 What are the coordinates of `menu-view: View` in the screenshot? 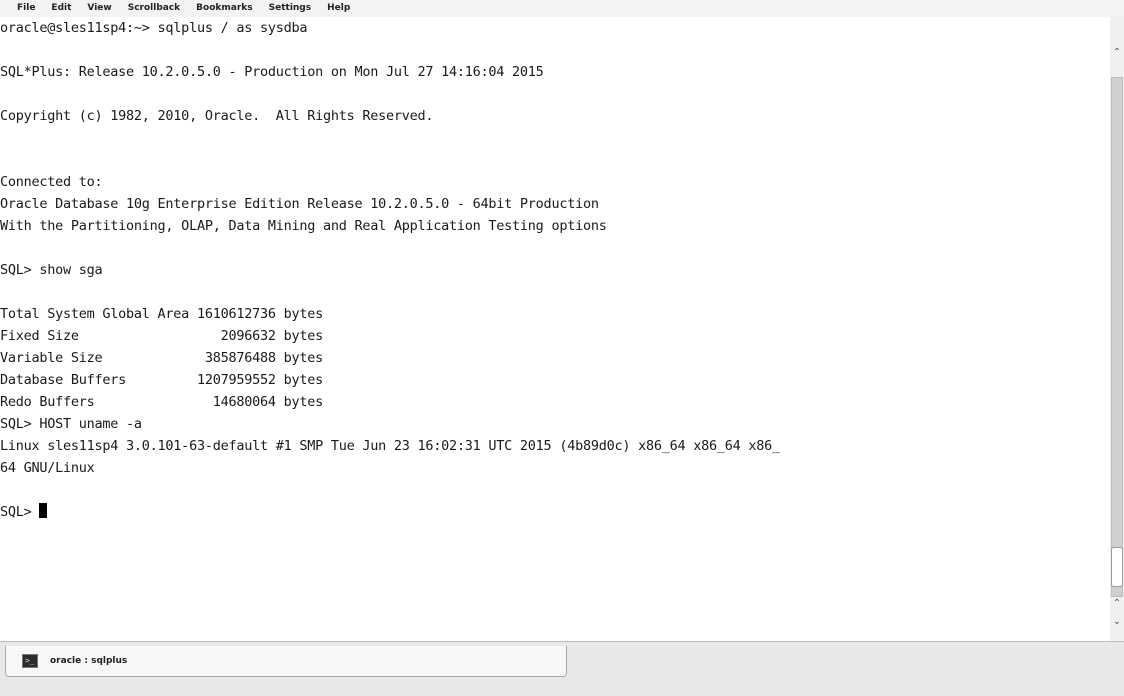 It's located at (99, 8).